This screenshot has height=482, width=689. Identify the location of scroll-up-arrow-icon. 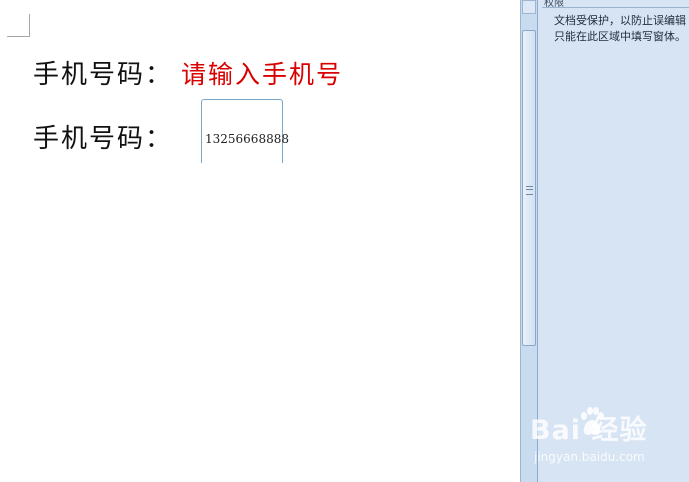
(529, 7).